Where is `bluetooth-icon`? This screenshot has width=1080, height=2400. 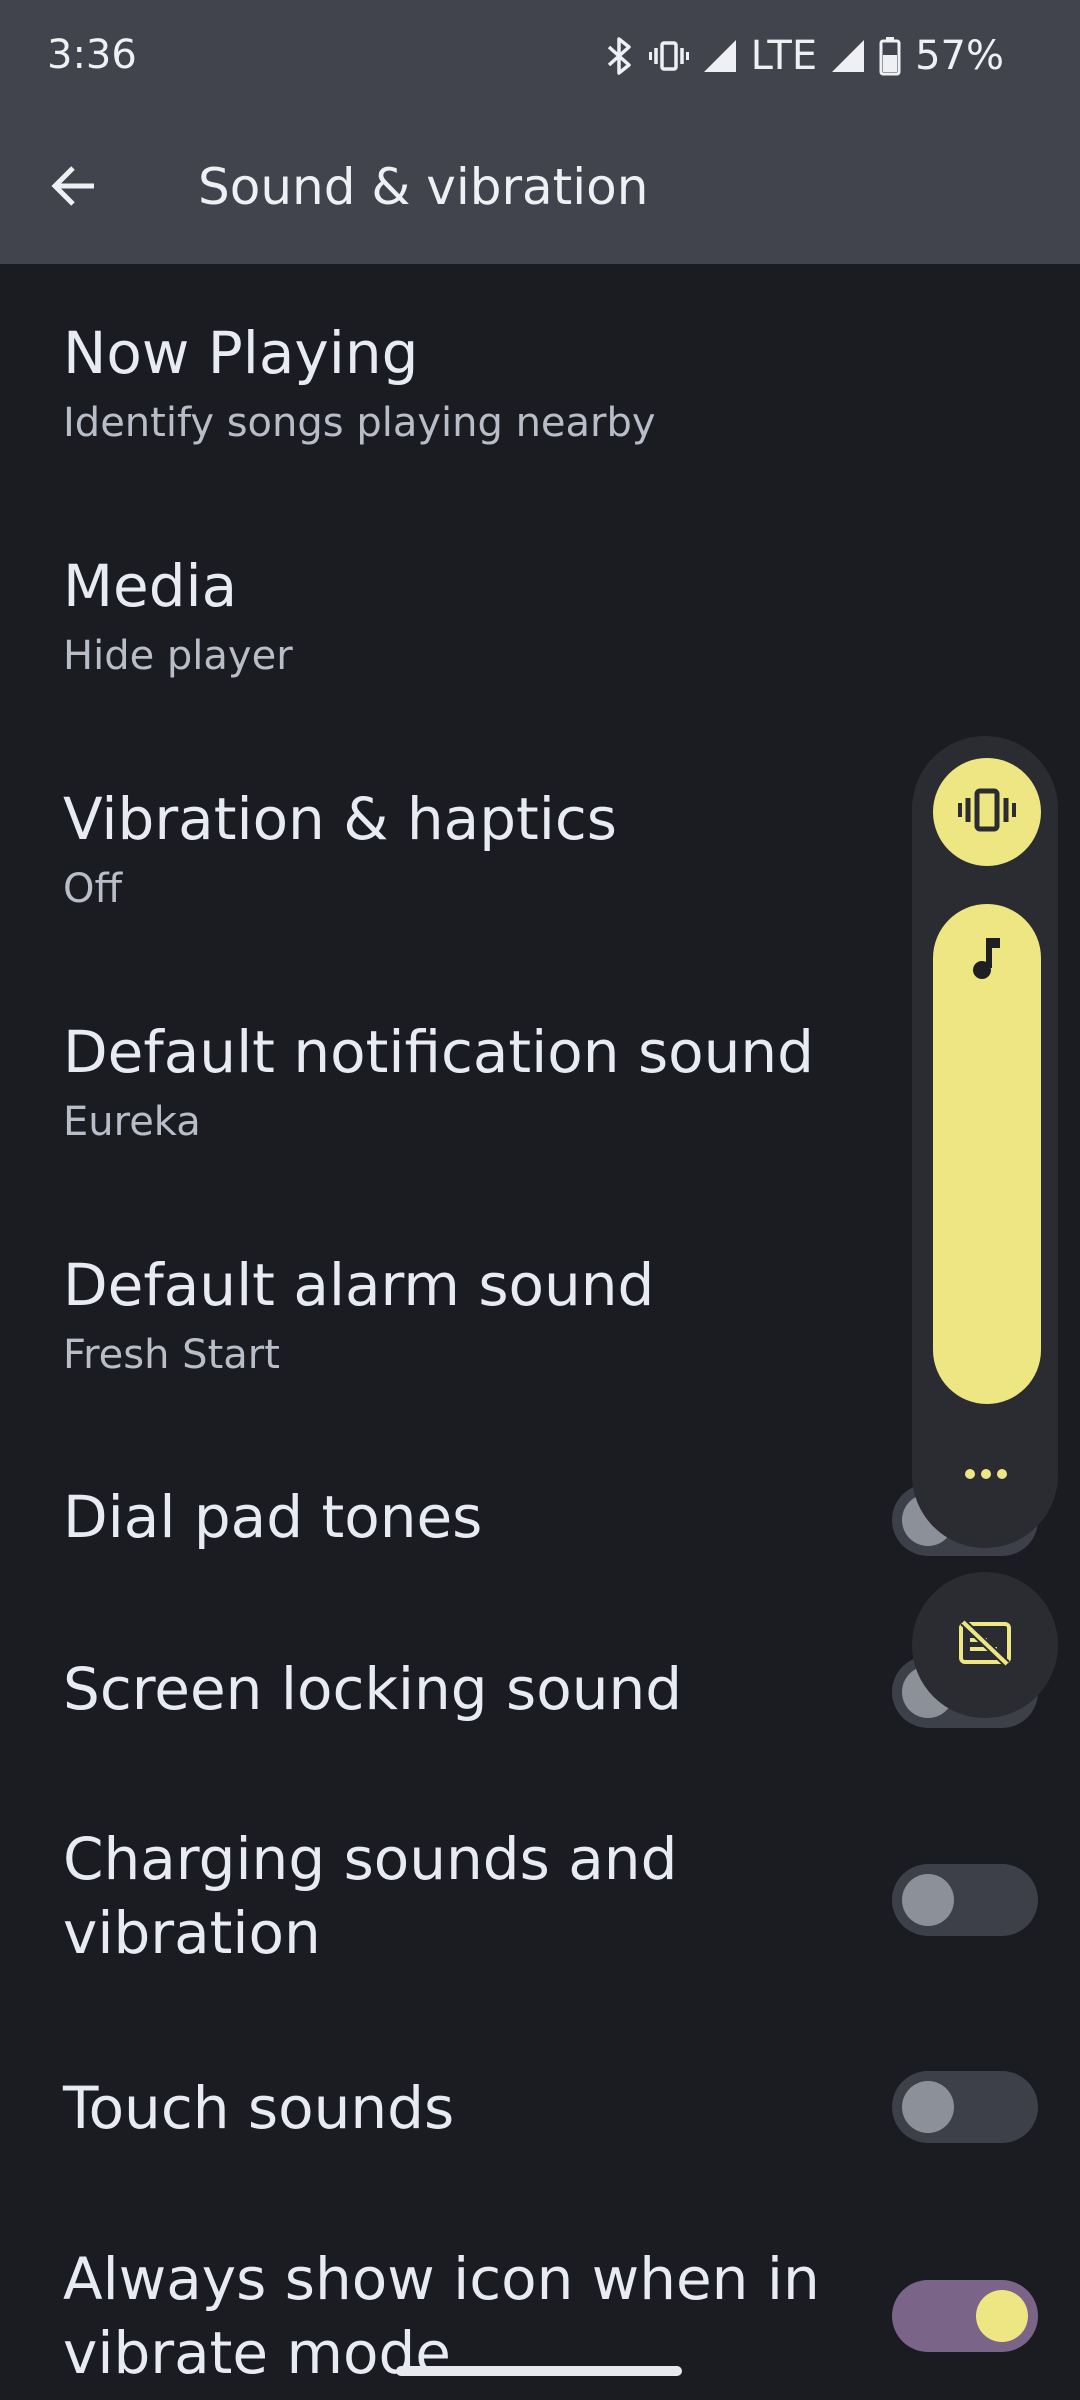 bluetooth-icon is located at coordinates (620, 56).